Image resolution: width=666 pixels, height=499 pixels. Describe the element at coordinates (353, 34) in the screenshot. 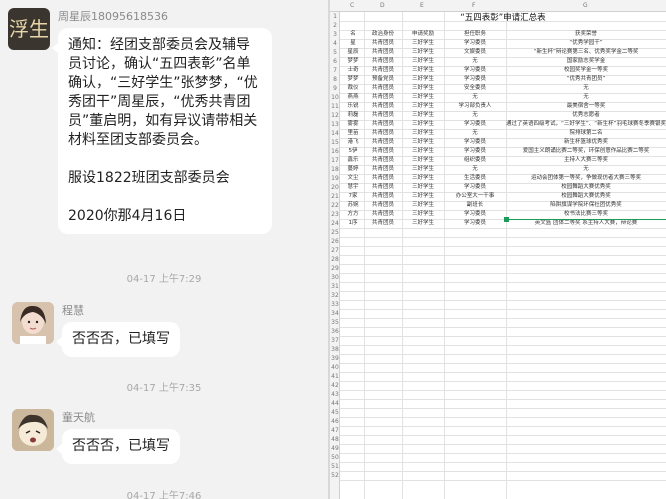

I see `table-cell: 名` at that location.